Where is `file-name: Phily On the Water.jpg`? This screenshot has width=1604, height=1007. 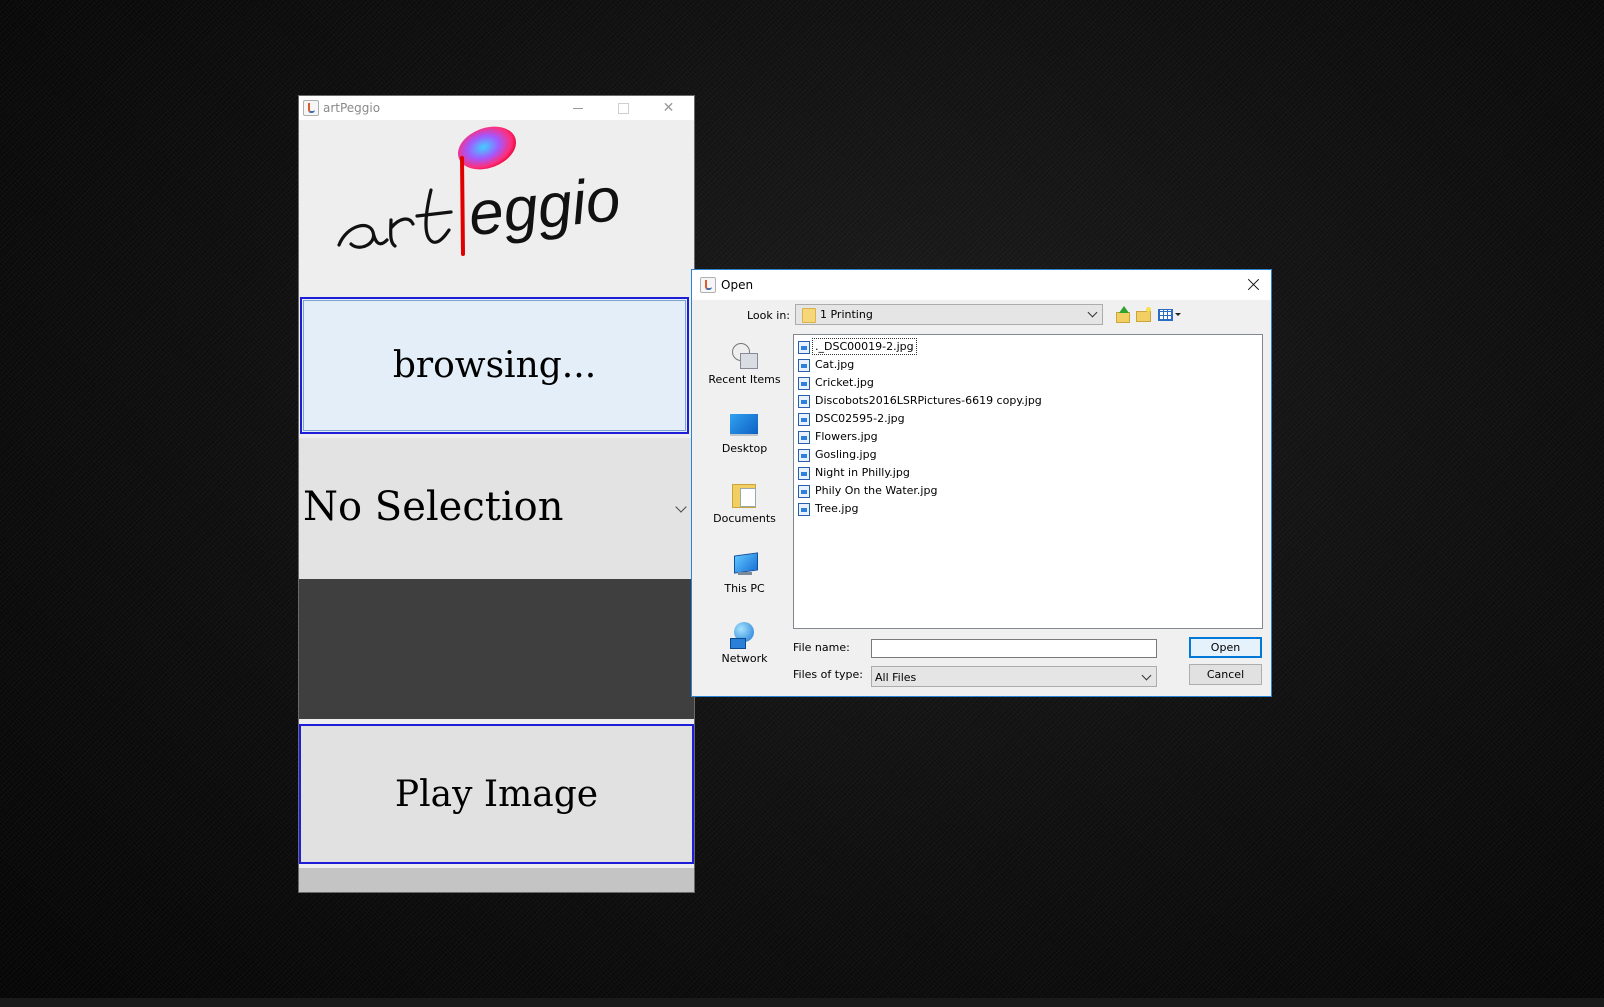
file-name: Phily On the Water.jpg is located at coordinates (876, 490).